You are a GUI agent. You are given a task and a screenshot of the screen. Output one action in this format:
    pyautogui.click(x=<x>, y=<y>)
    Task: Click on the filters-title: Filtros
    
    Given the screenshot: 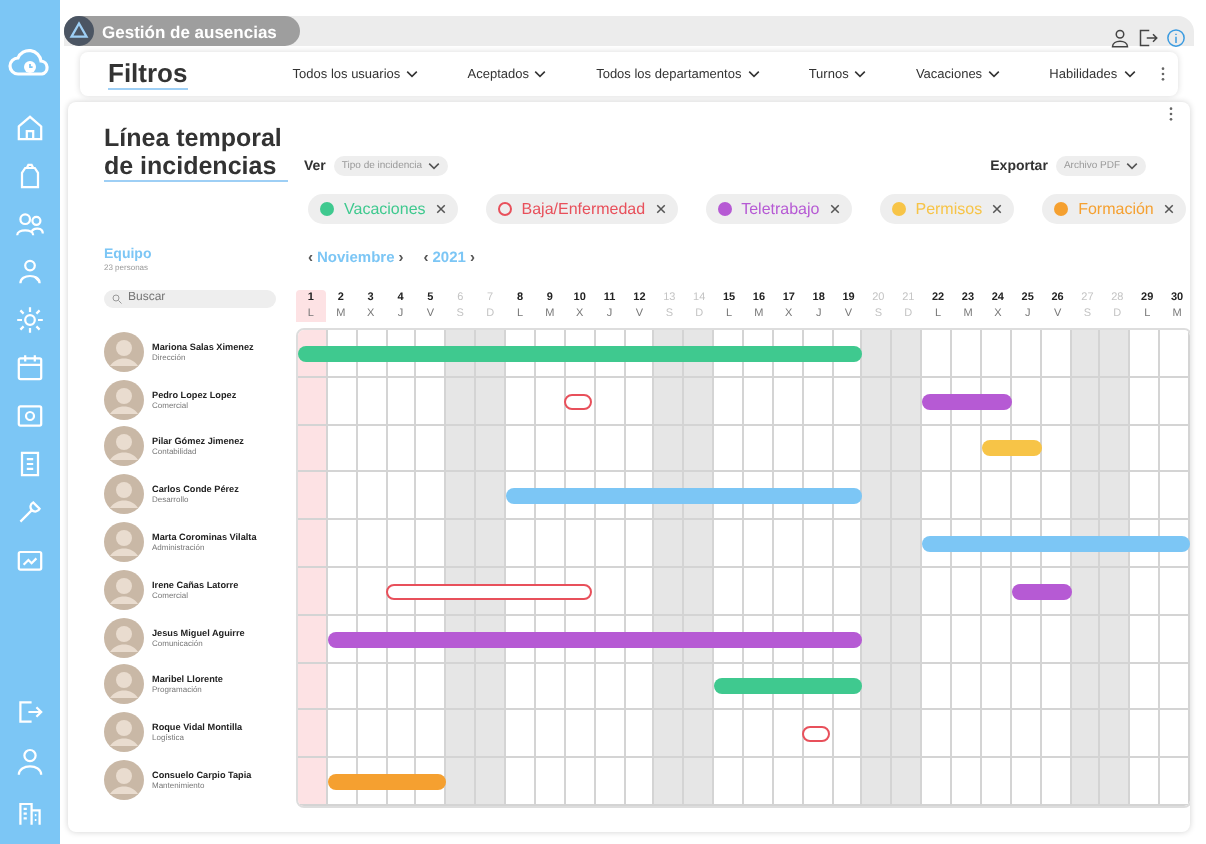 What is the action you would take?
    pyautogui.click(x=148, y=74)
    